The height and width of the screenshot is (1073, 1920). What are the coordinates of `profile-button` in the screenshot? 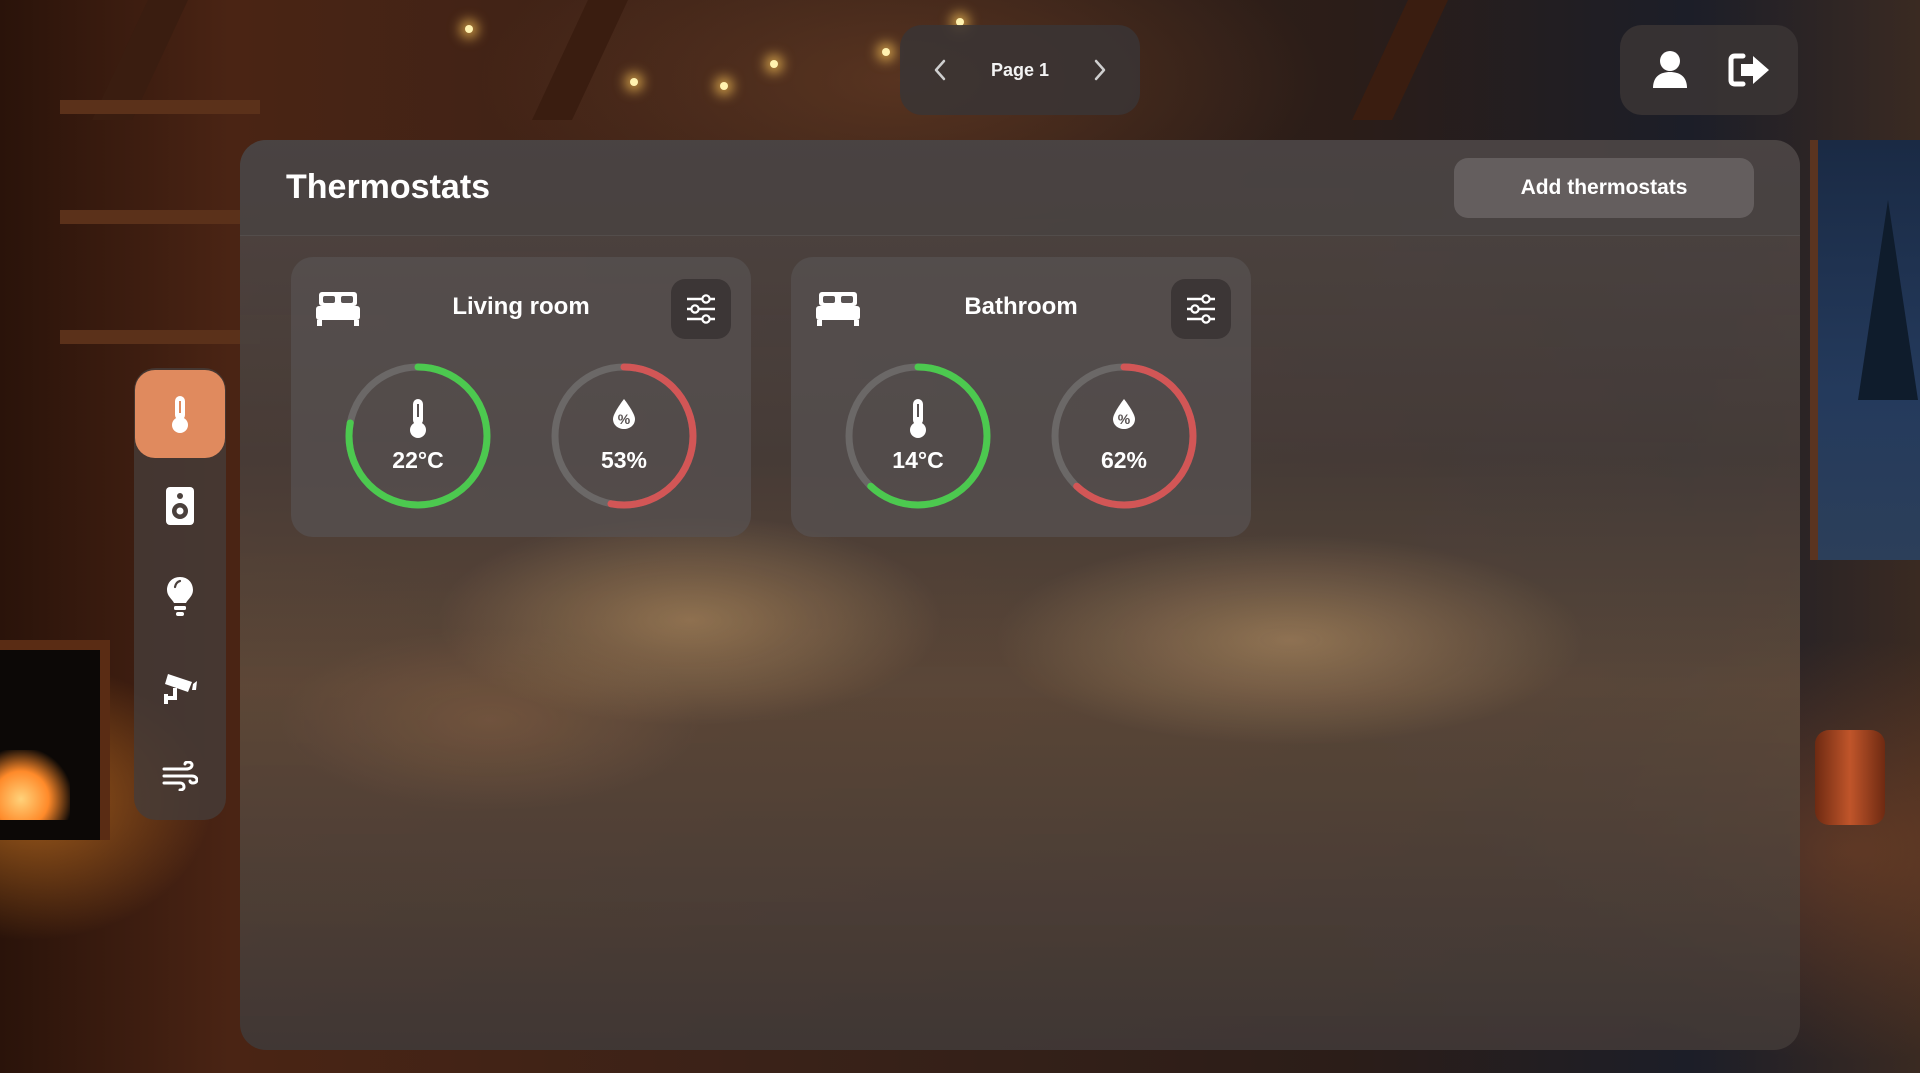 It's located at (1670, 70).